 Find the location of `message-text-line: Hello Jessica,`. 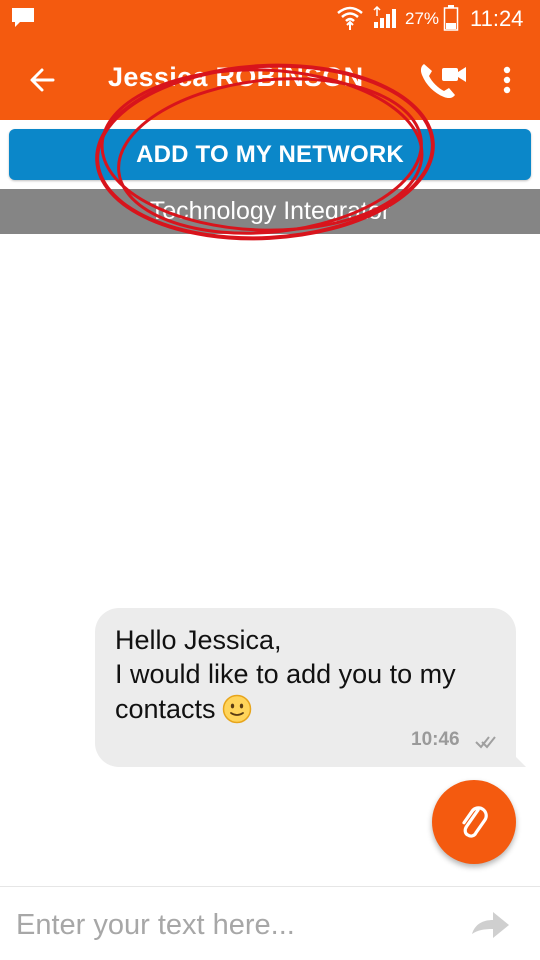

message-text-line: Hello Jessica, is located at coordinates (198, 640).